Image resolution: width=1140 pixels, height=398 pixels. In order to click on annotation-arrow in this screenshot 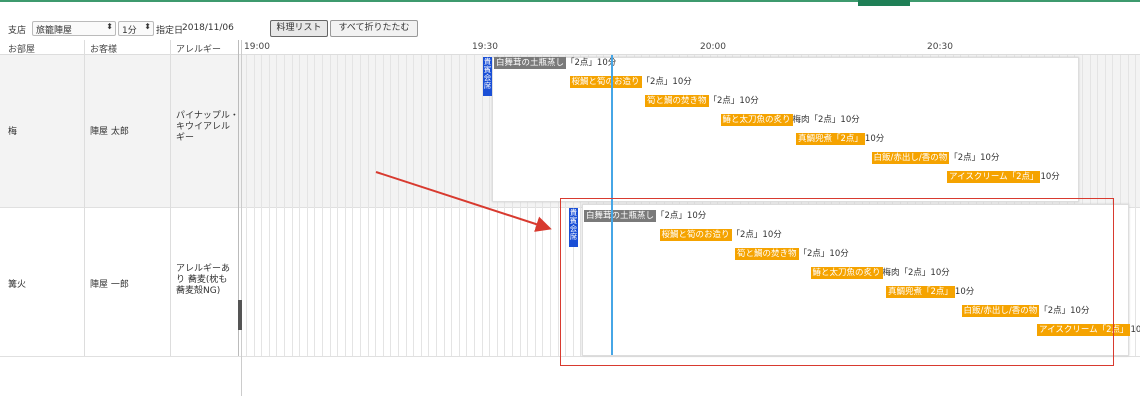, I will do `click(463, 201)`.